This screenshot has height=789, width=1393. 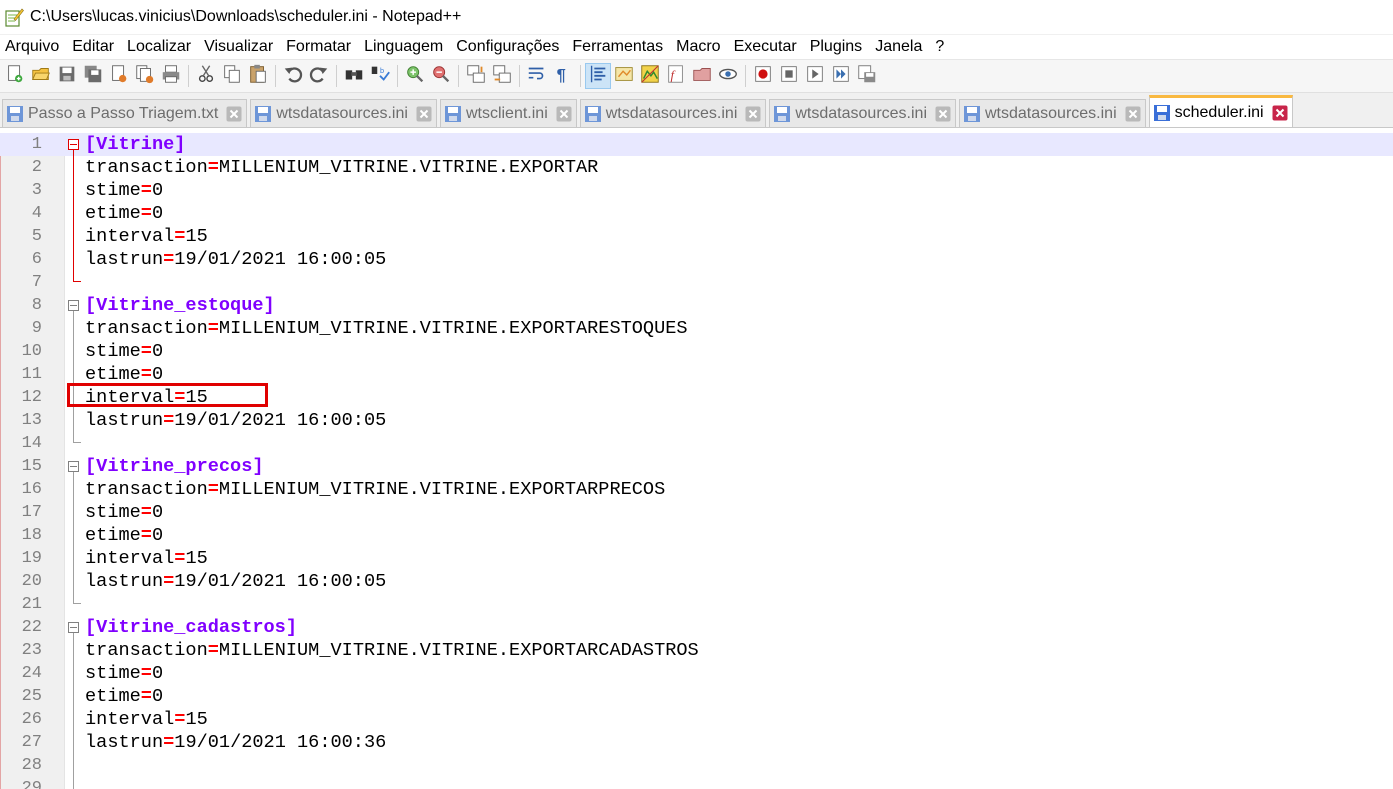 I want to click on menu-item-visualizar: Visualizar, so click(x=239, y=47).